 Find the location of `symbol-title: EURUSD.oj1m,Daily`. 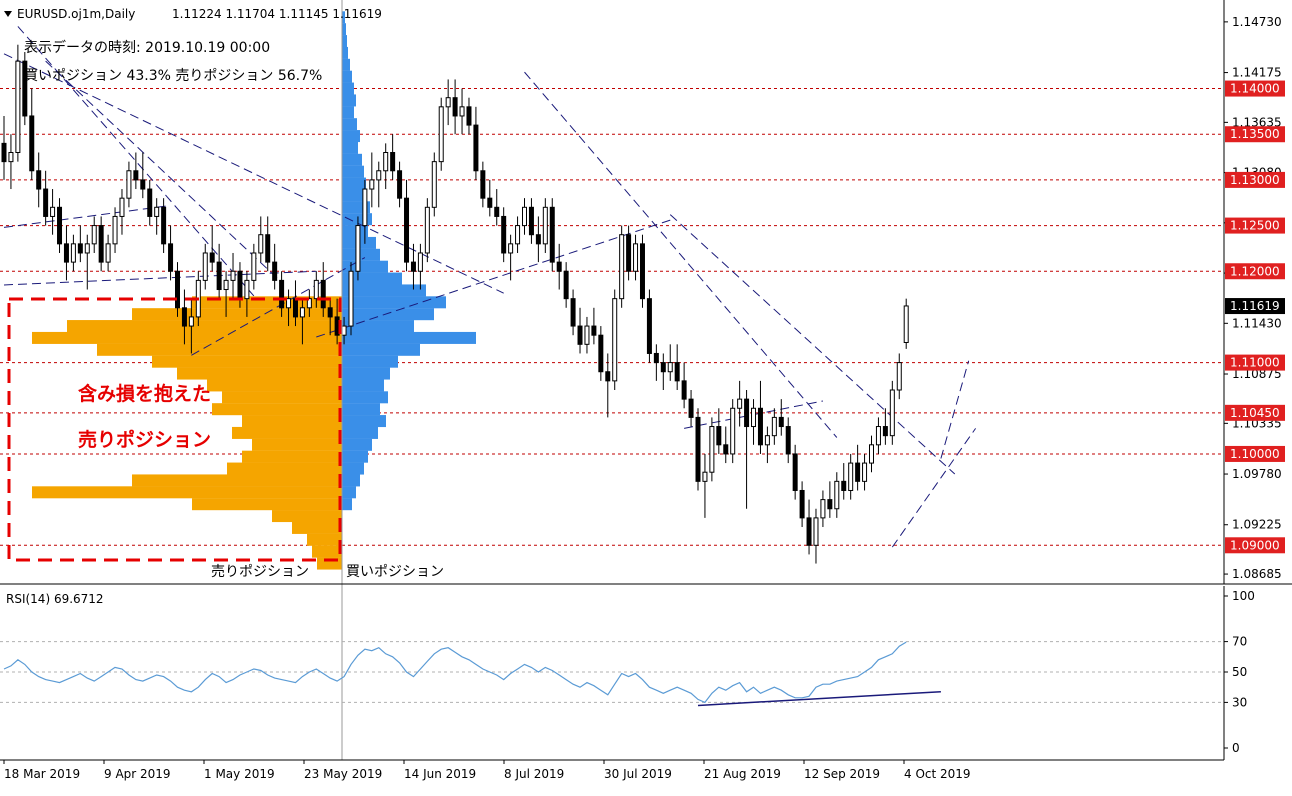

symbol-title: EURUSD.oj1m,Daily is located at coordinates (76, 14).